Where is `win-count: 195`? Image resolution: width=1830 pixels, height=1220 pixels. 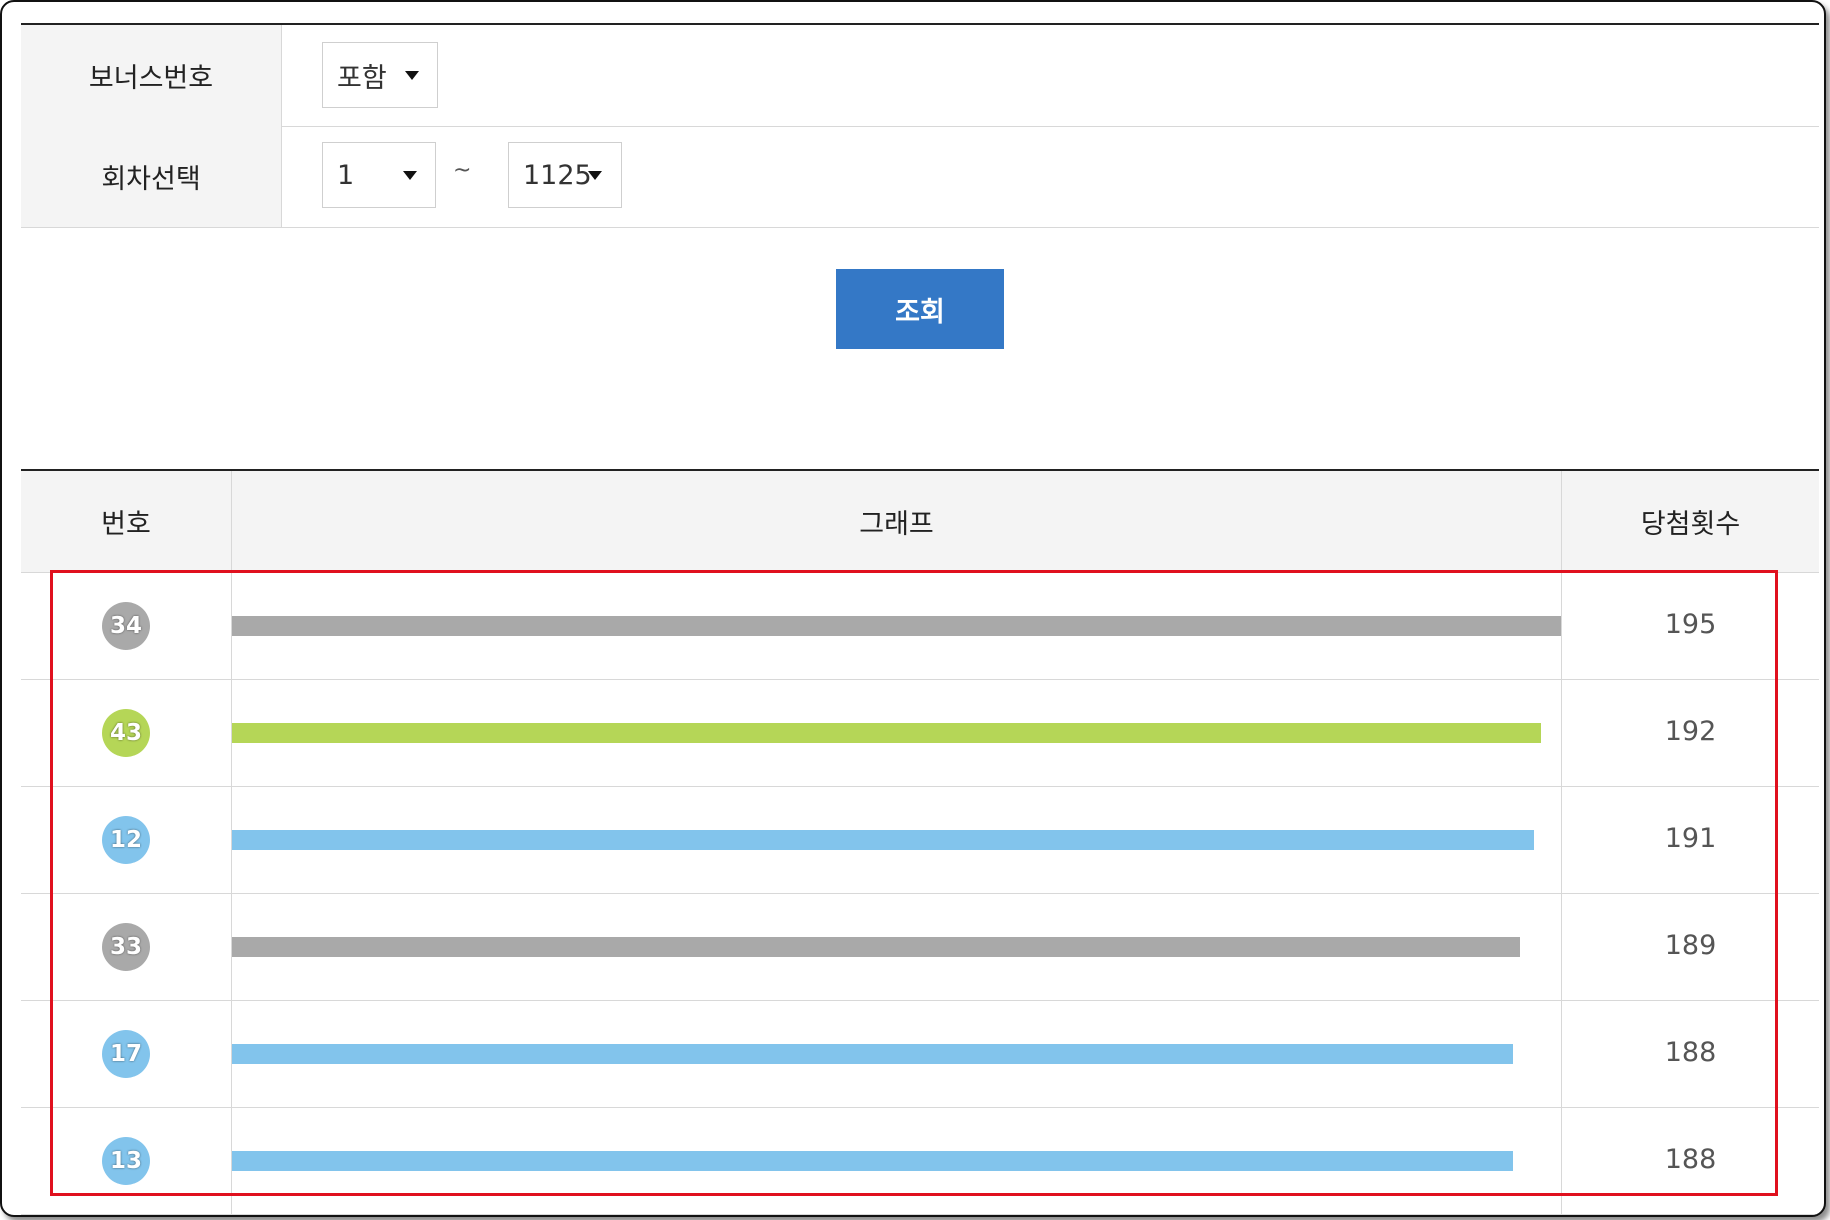
win-count: 195 is located at coordinates (1690, 624).